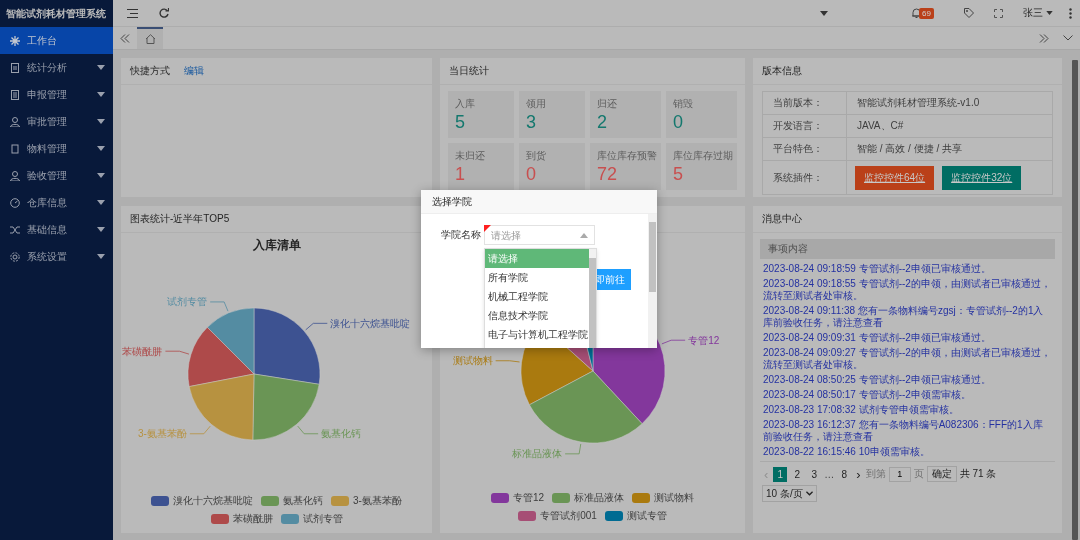 This screenshot has width=1080, height=540. Describe the element at coordinates (969, 13) in the screenshot. I see `tag-icon` at that location.